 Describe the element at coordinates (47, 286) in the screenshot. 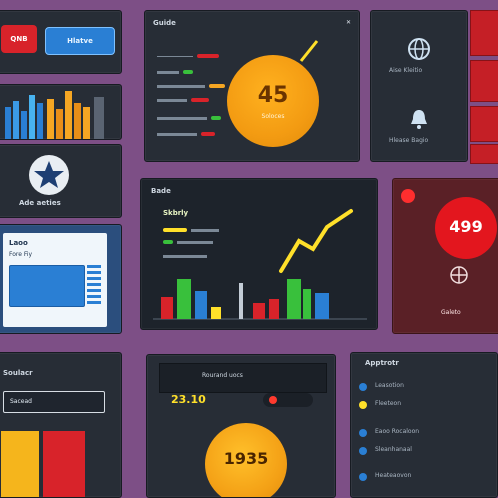

I see `form-input` at that location.